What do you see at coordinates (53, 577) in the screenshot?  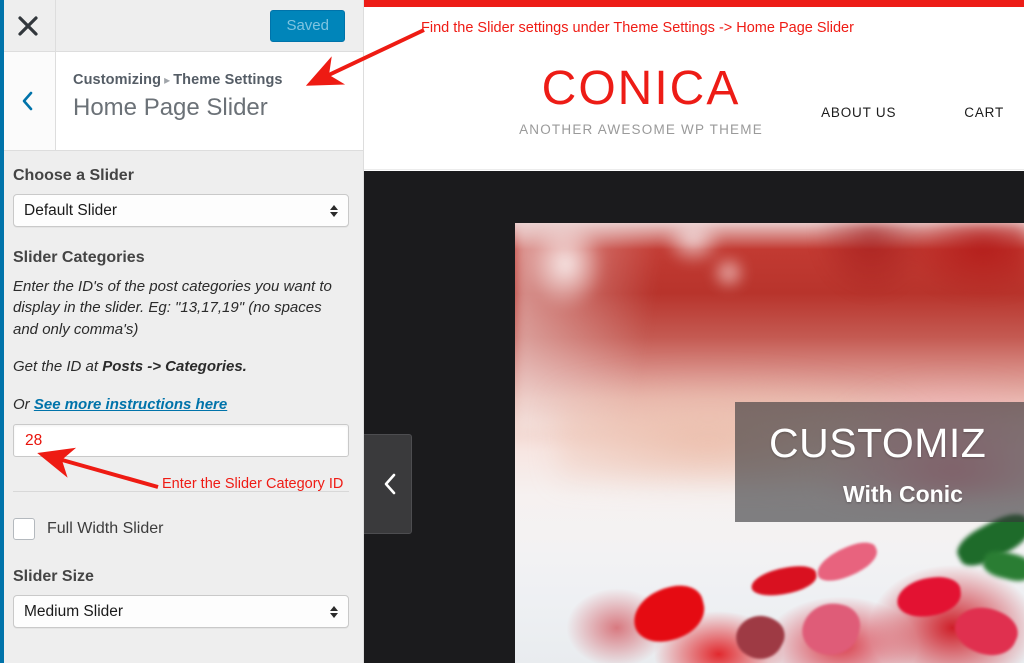 I see `slider-size-label: Slider Size` at bounding box center [53, 577].